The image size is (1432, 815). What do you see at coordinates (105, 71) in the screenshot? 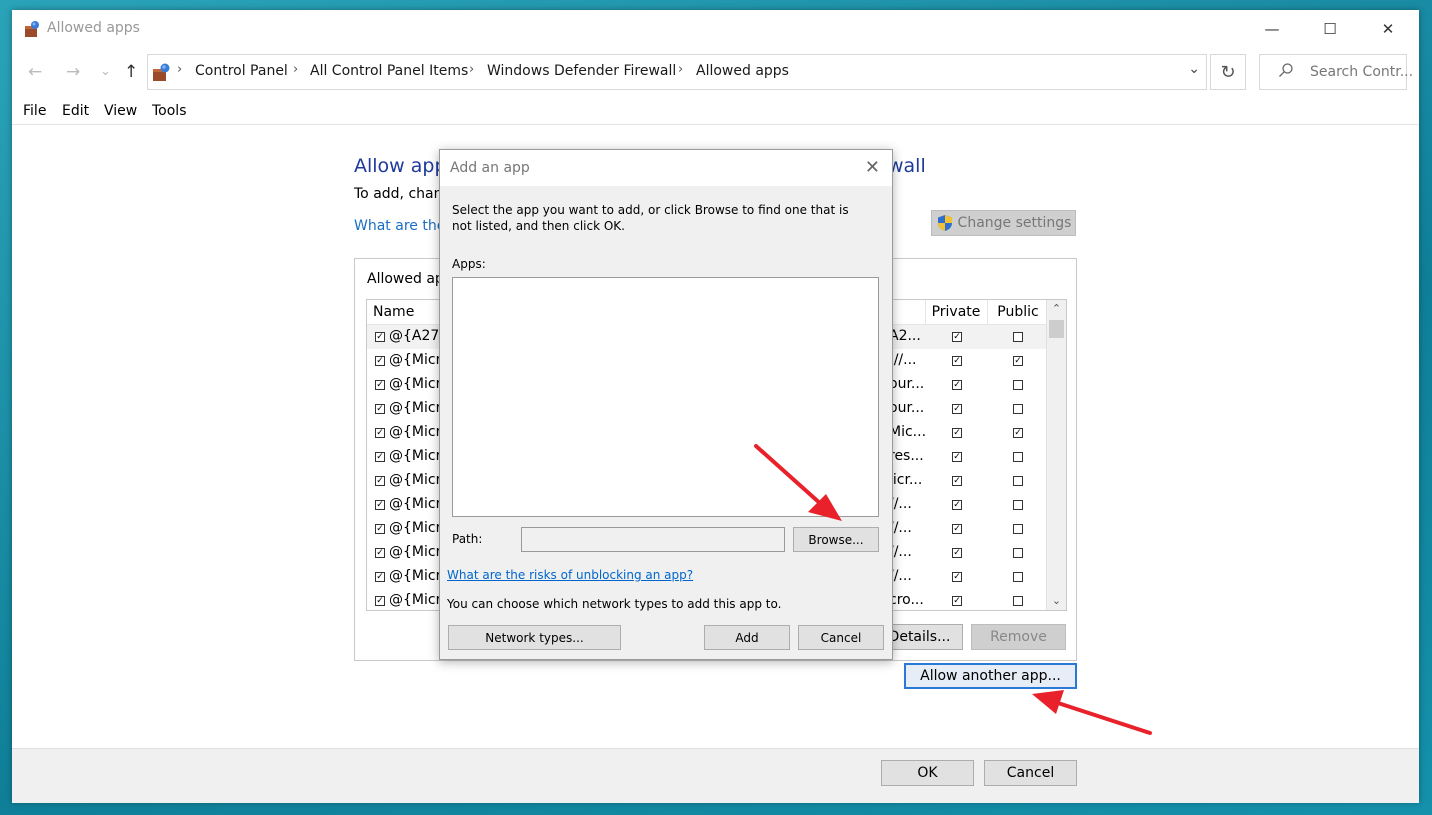
I see `recent-locations-button: ⌄` at bounding box center [105, 71].